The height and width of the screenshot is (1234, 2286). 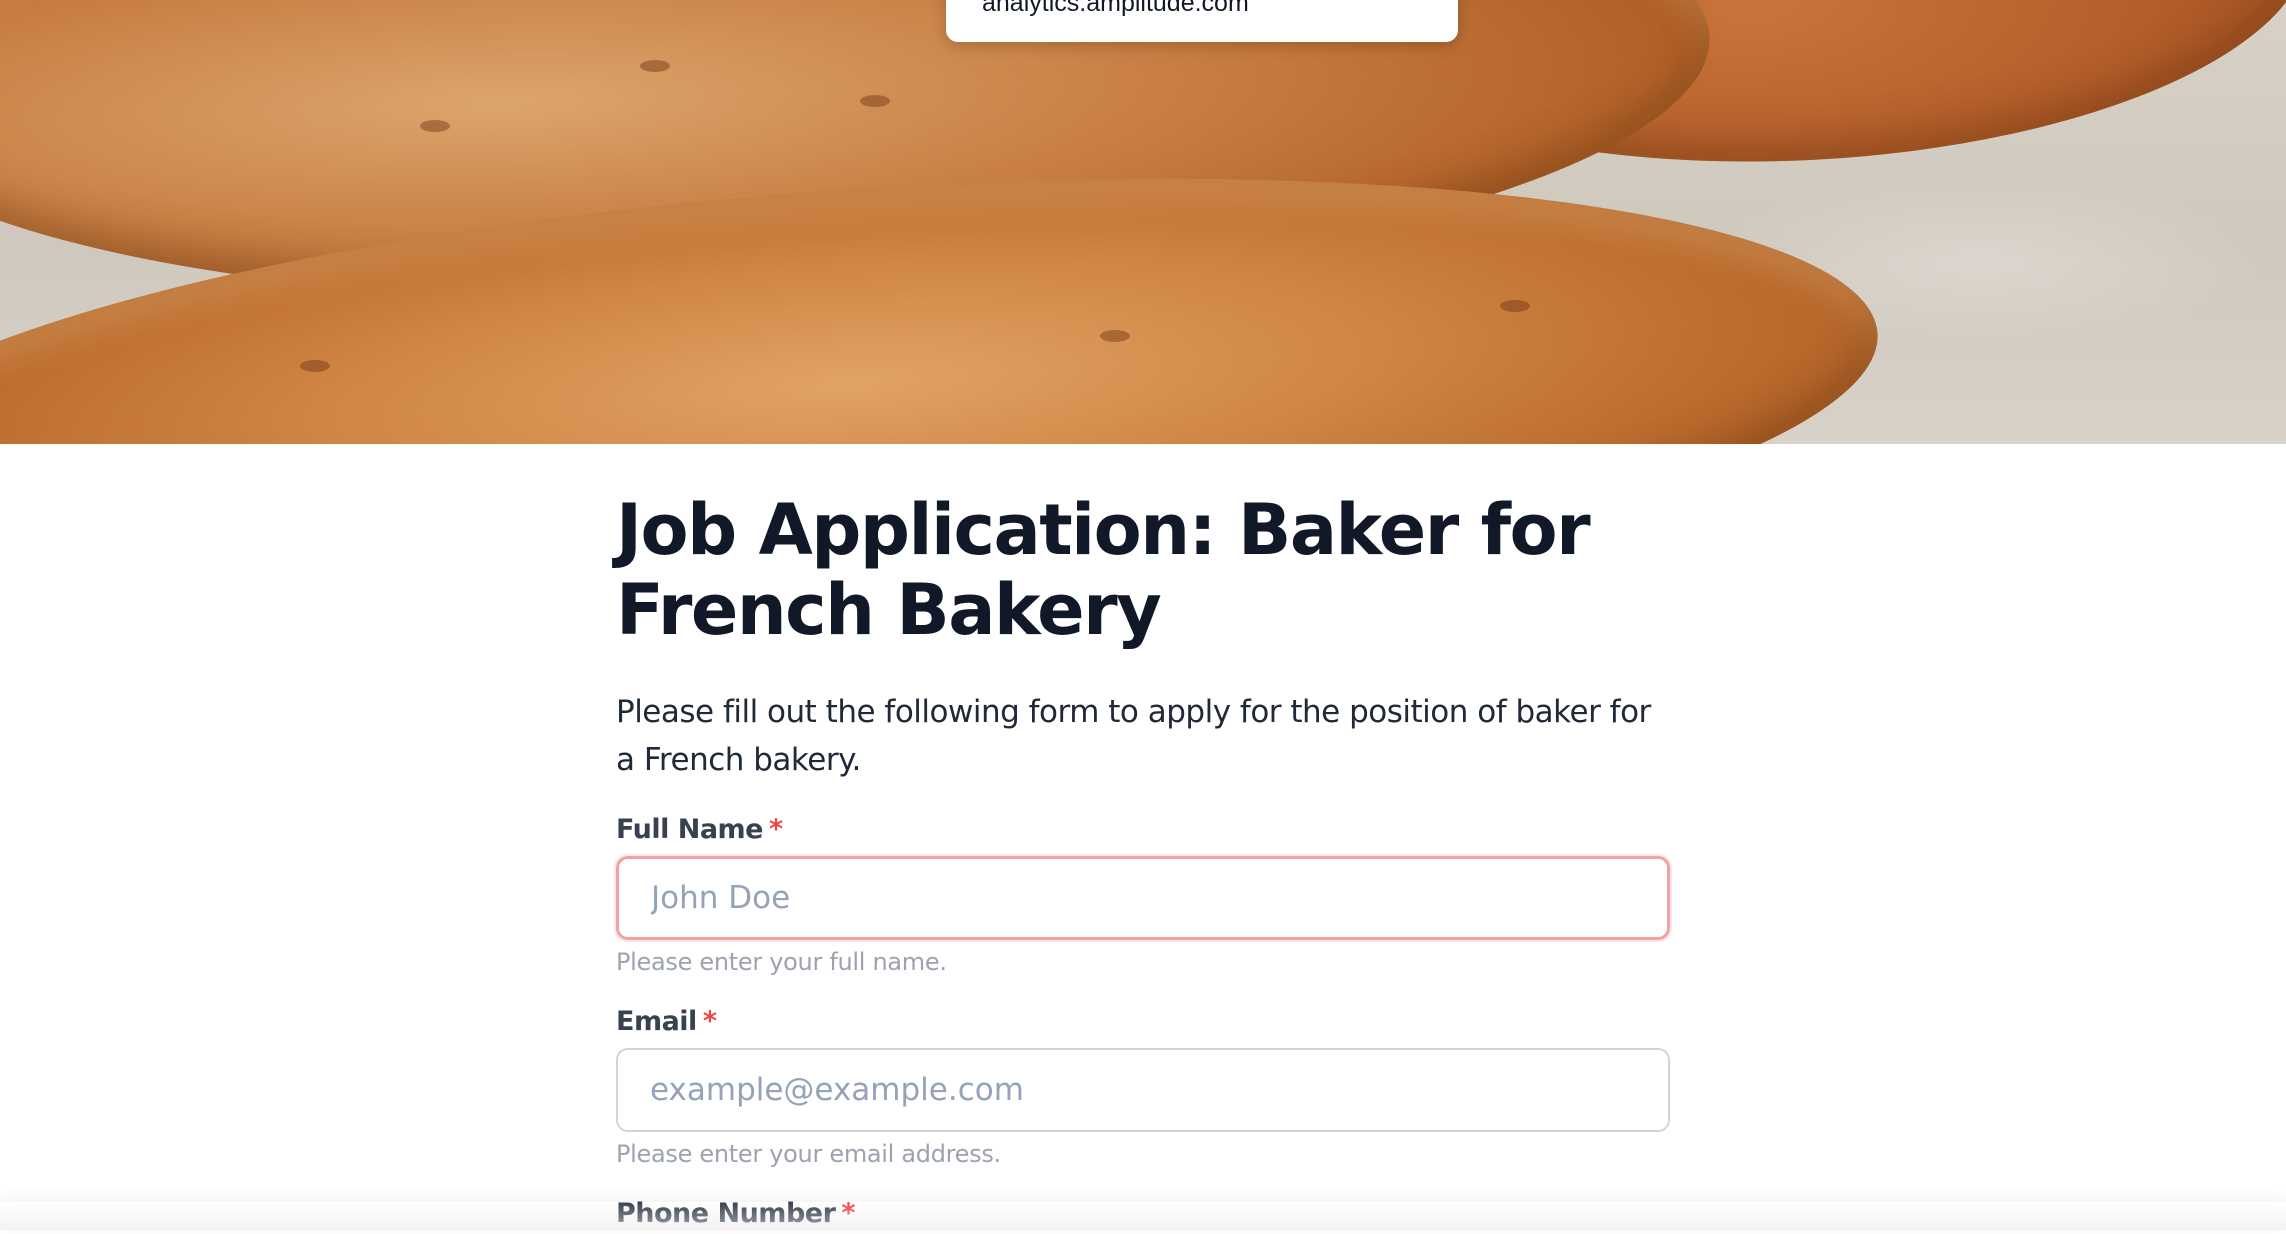 What do you see at coordinates (690, 829) in the screenshot?
I see `full-name-label-text: Full Name` at bounding box center [690, 829].